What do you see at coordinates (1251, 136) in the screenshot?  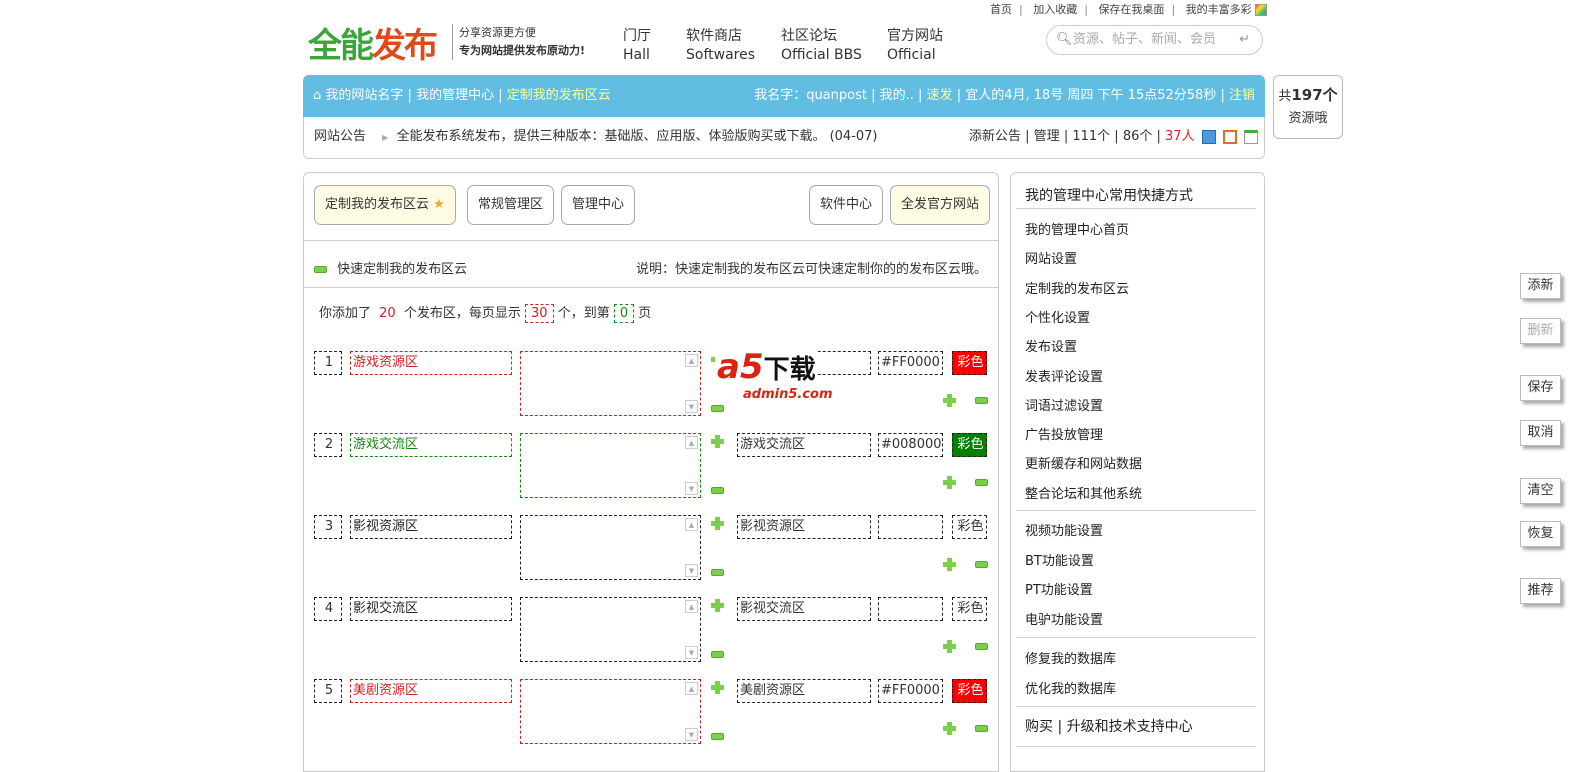 I see `calendar-icon` at bounding box center [1251, 136].